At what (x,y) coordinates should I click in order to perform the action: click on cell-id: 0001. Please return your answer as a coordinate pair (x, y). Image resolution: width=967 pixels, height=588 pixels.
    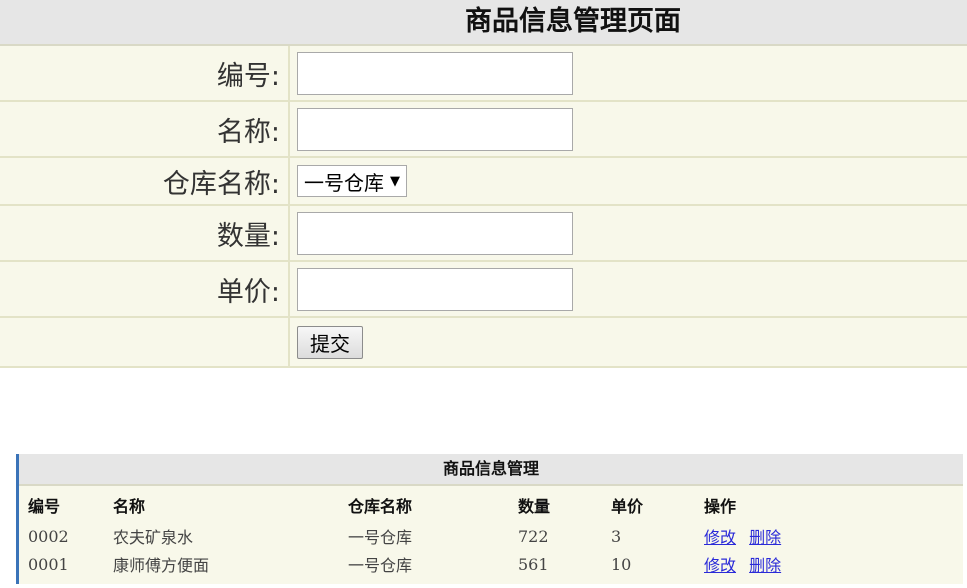
    Looking at the image, I should click on (48, 564).